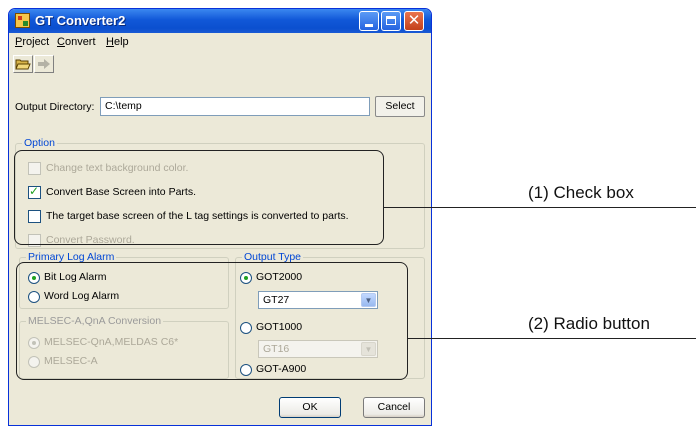 The height and width of the screenshot is (428, 696). I want to click on arrow-right-icon, so click(44, 64).